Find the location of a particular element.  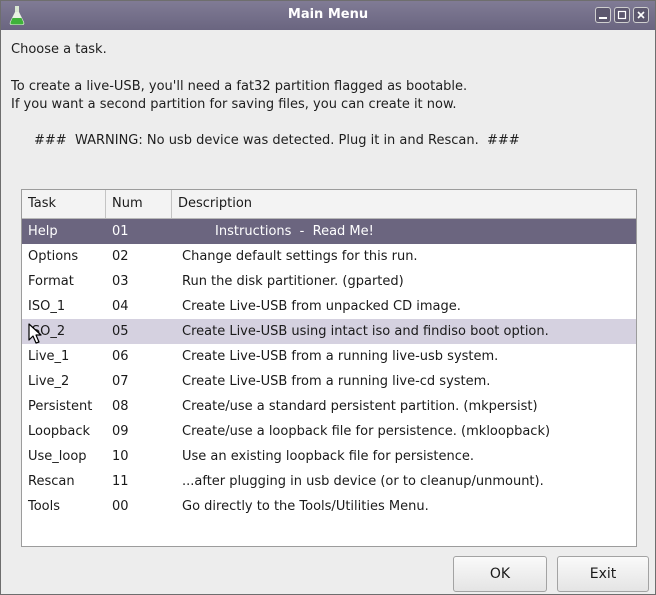

column-header-task: Task is located at coordinates (64, 204).